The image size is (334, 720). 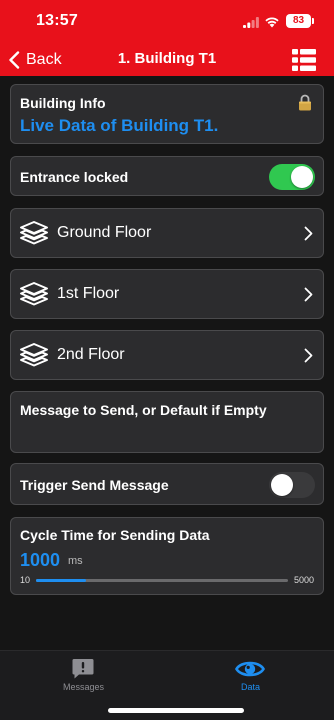 I want to click on trigger-send-label: Trigger Send Message, so click(x=94, y=485).